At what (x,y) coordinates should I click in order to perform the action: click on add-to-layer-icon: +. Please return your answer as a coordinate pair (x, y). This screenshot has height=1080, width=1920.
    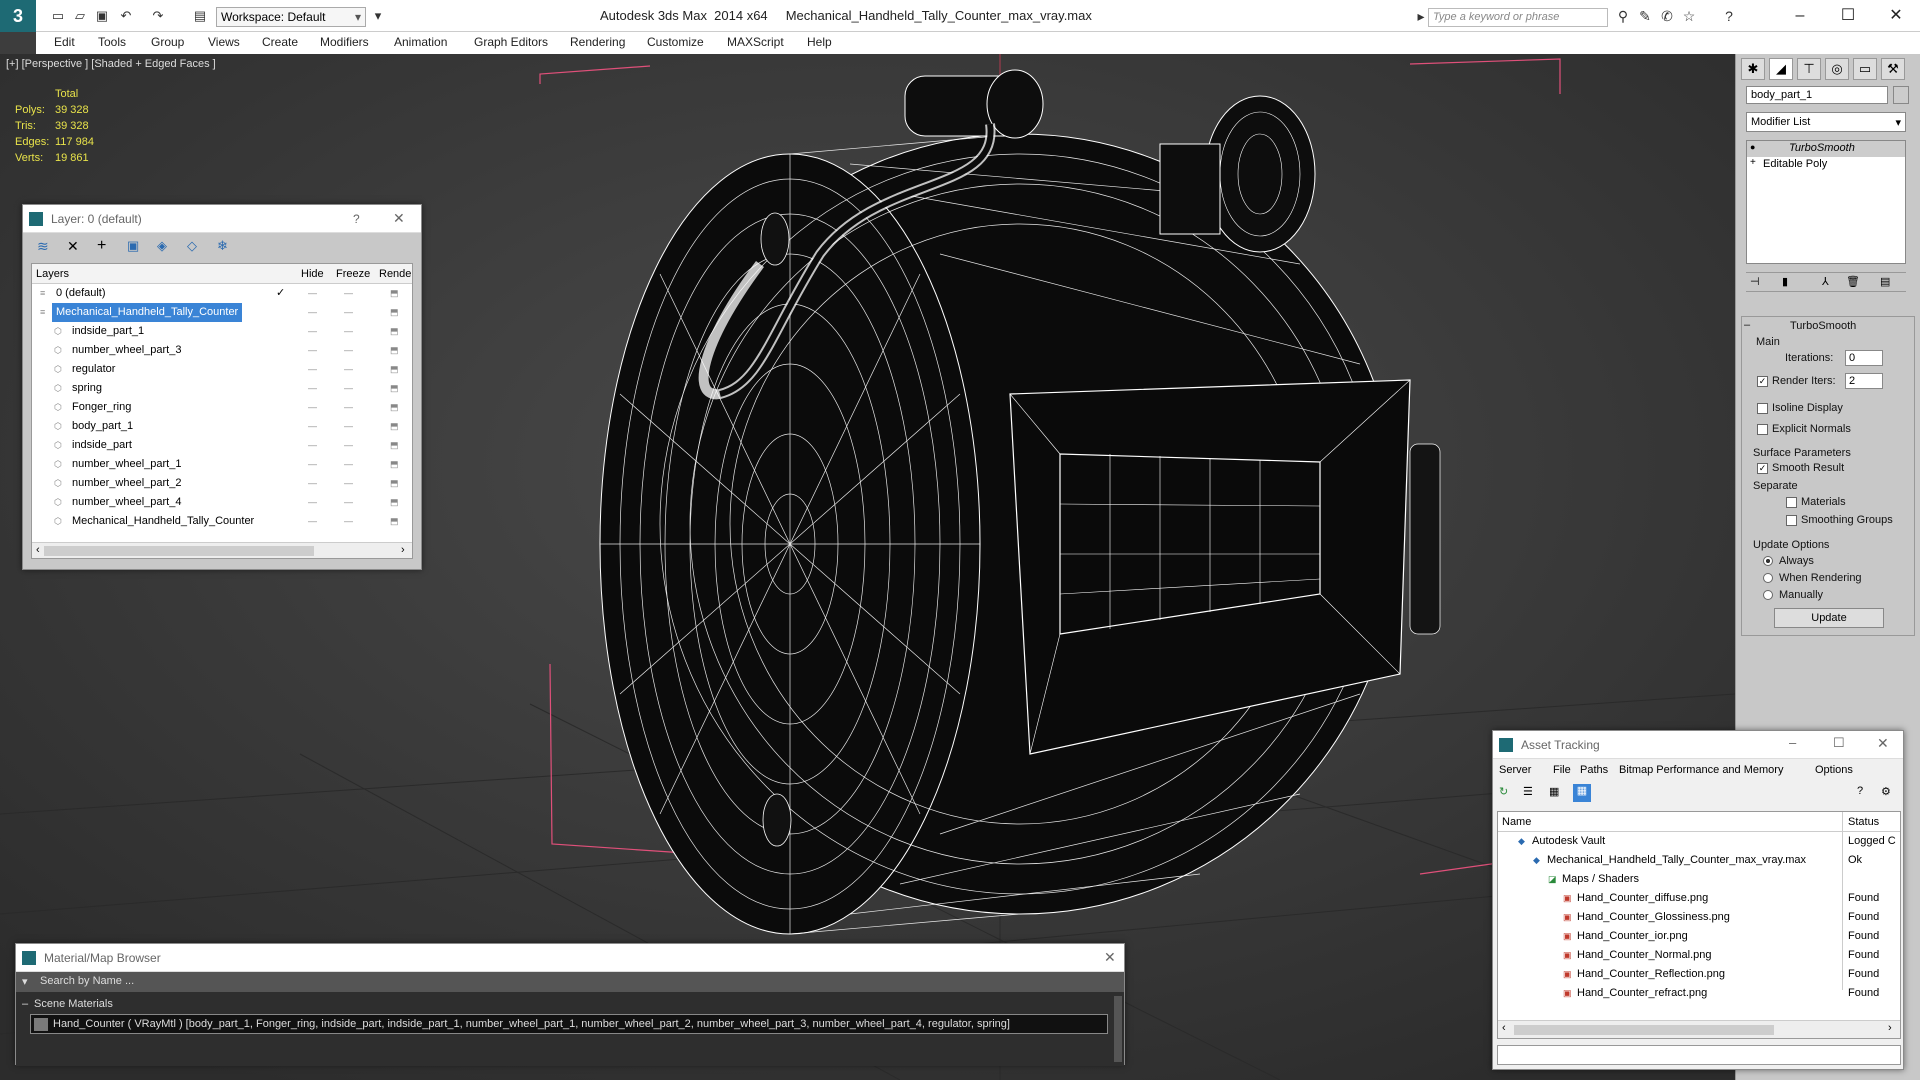
    Looking at the image, I should click on (101, 246).